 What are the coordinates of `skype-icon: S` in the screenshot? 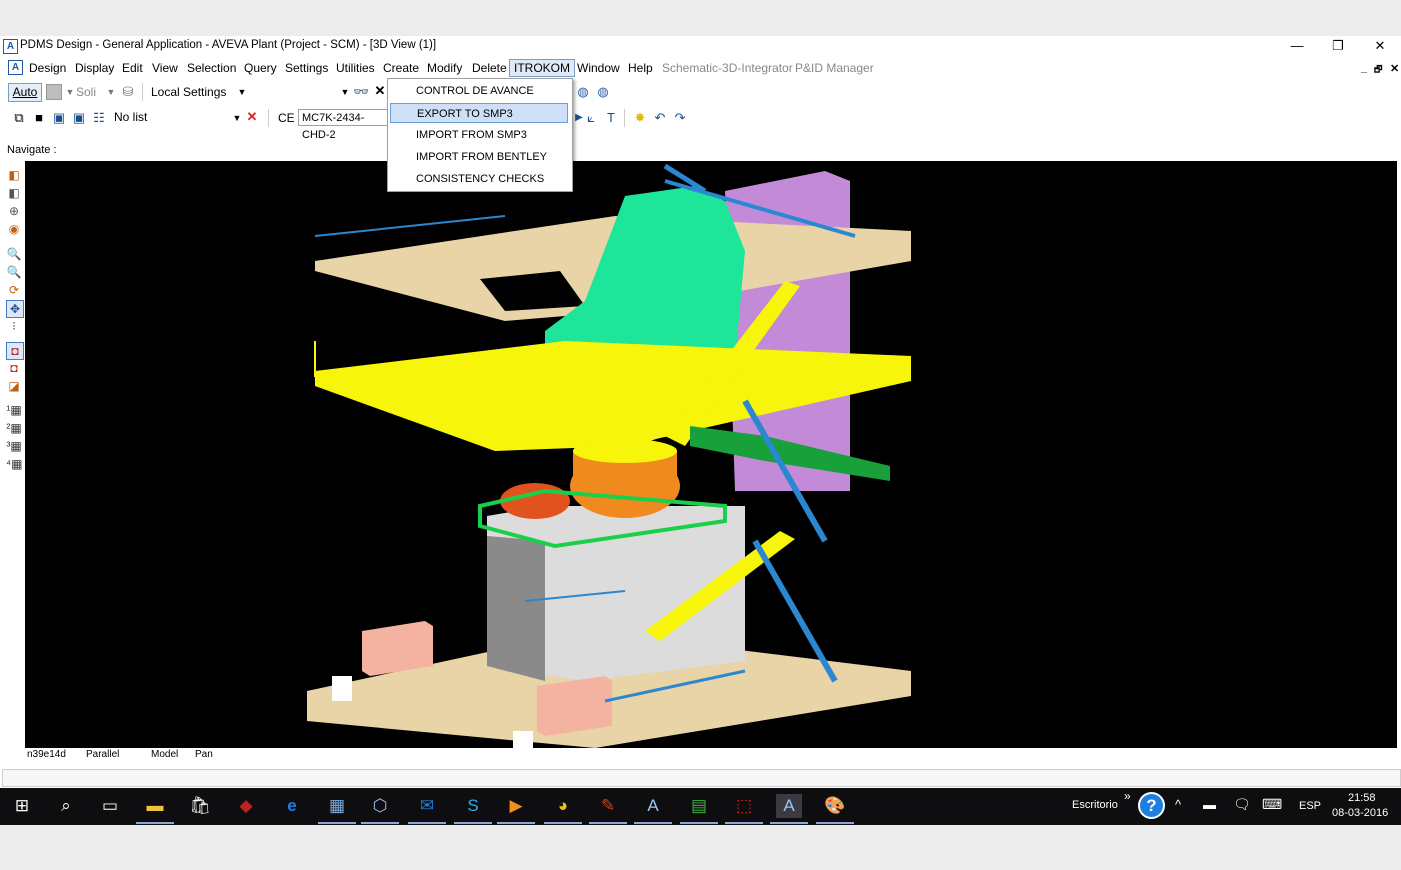 It's located at (473, 809).